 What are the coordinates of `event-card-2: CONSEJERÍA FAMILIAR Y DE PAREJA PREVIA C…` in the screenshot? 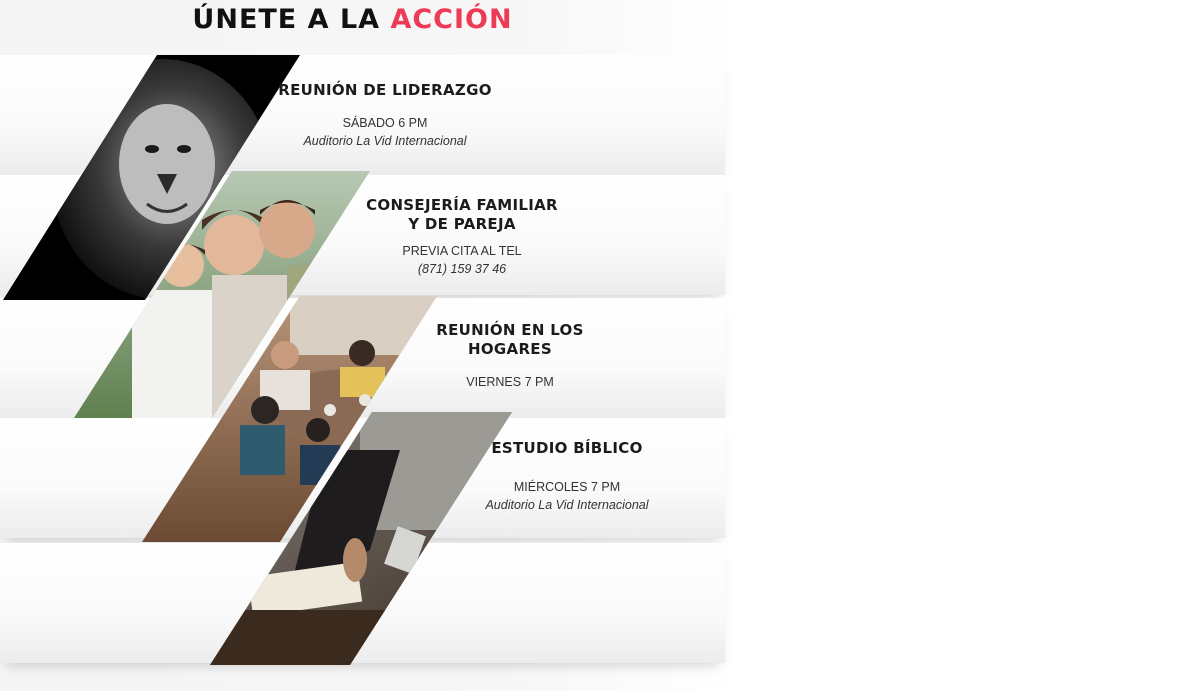 It's located at (462, 237).